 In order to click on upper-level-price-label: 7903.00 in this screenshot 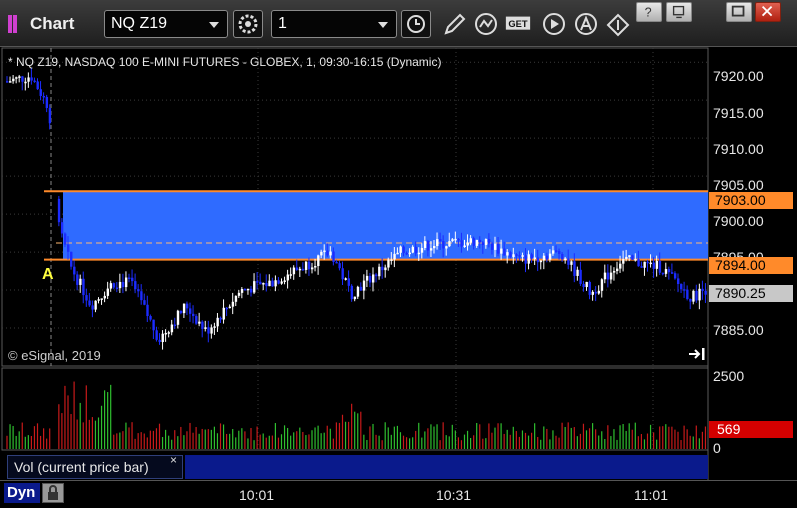, I will do `click(751, 200)`.